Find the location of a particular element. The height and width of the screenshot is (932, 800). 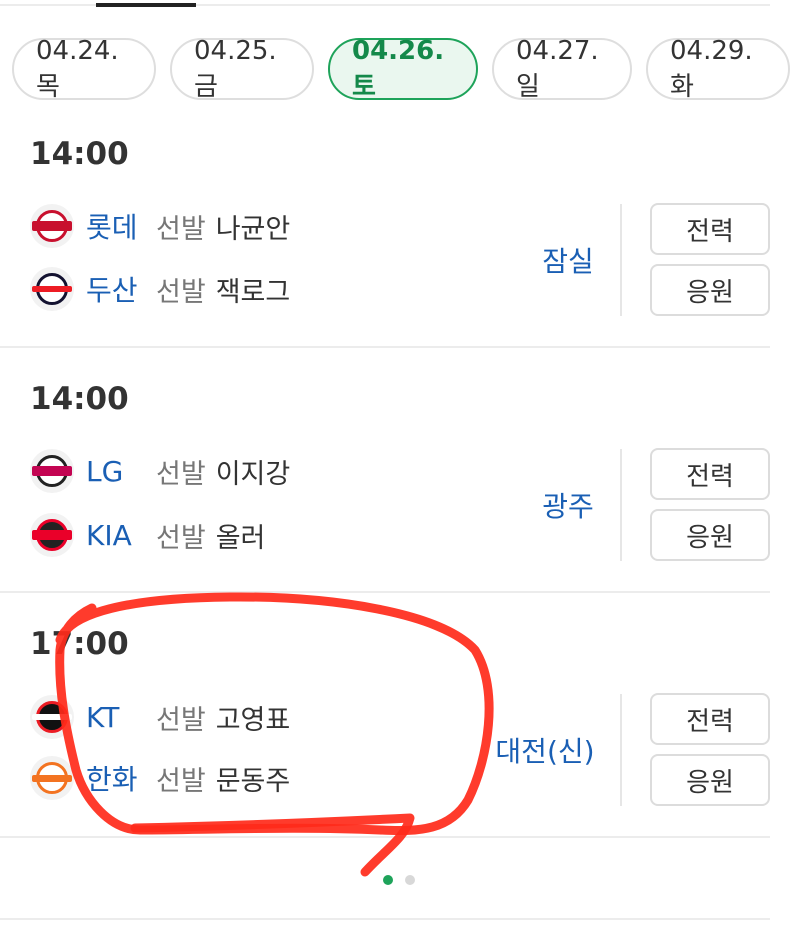

starter-name: 고영표 is located at coordinates (253, 717).